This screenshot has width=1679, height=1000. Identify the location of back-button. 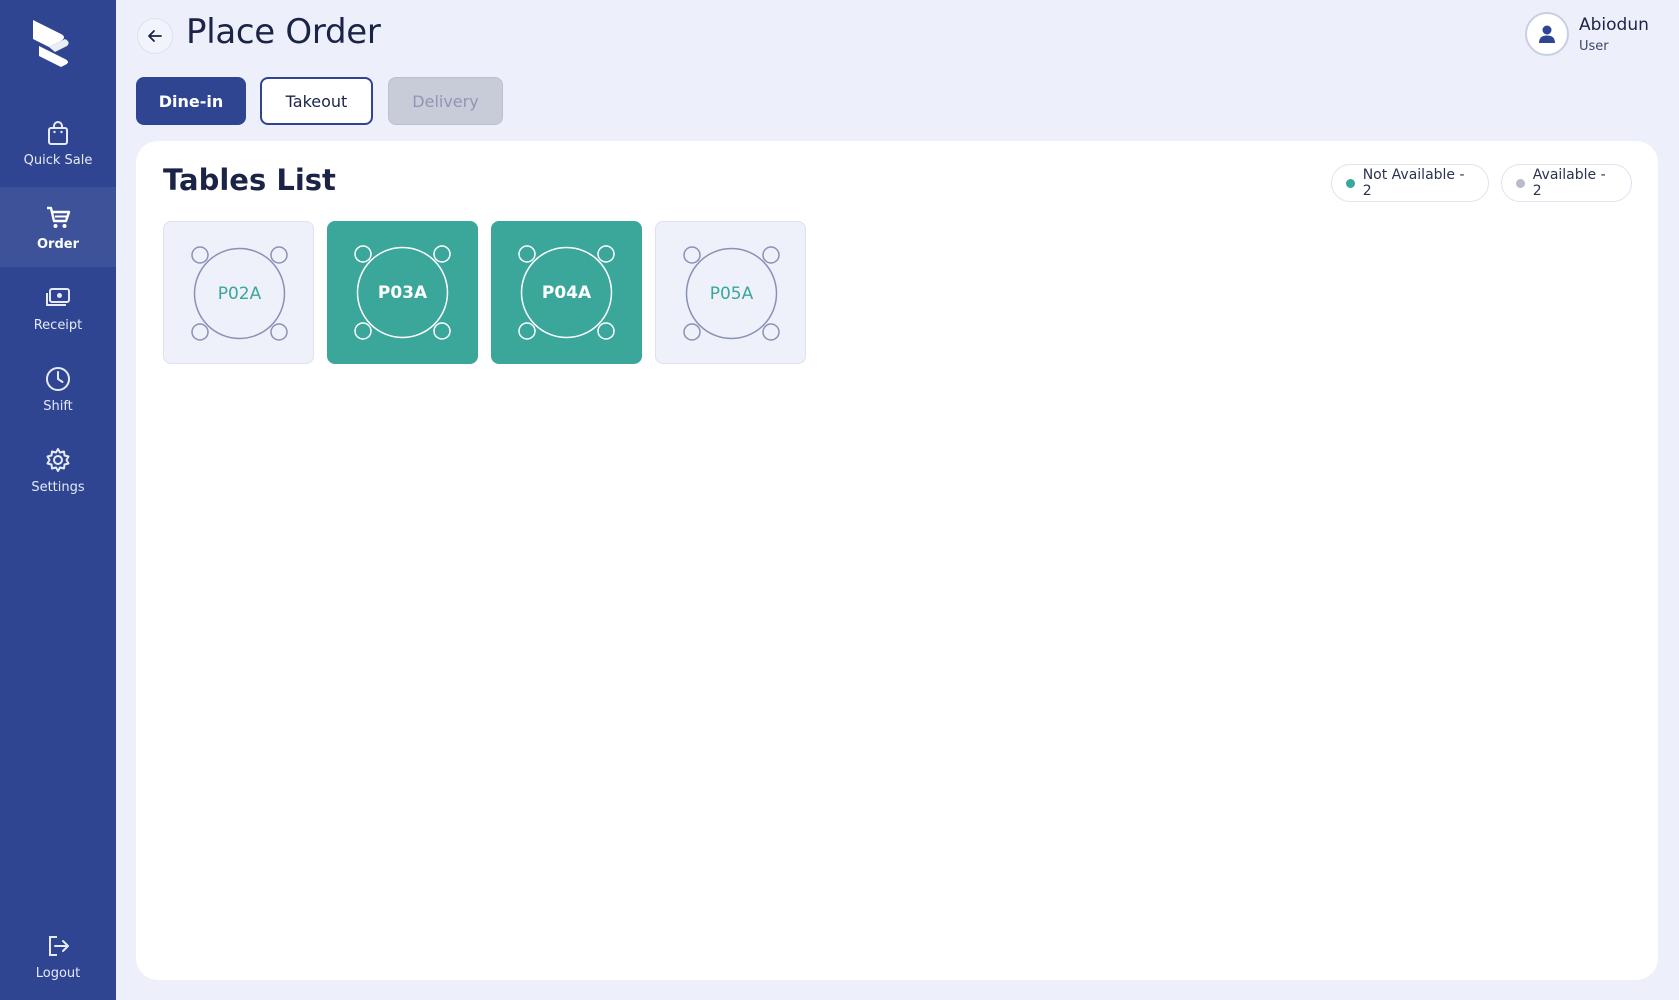
(155, 36).